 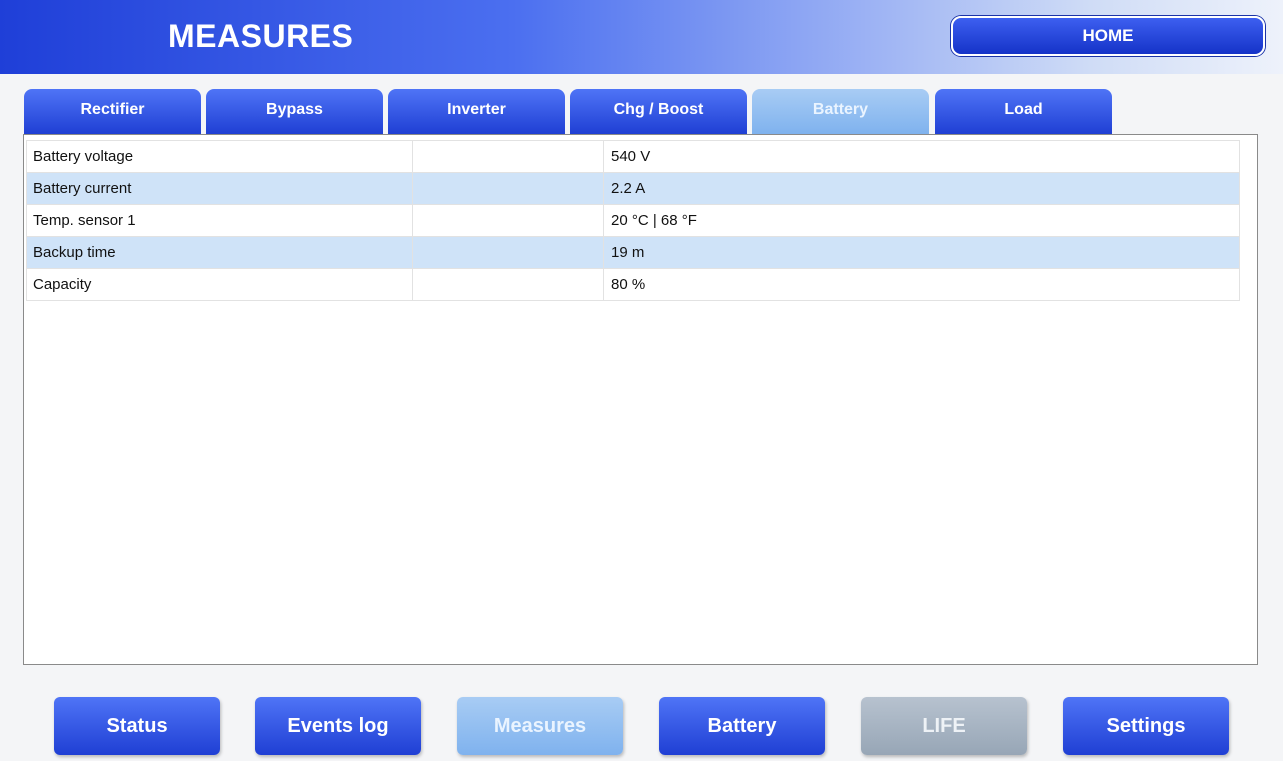 I want to click on tab-inverter: Inverter, so click(x=476, y=111).